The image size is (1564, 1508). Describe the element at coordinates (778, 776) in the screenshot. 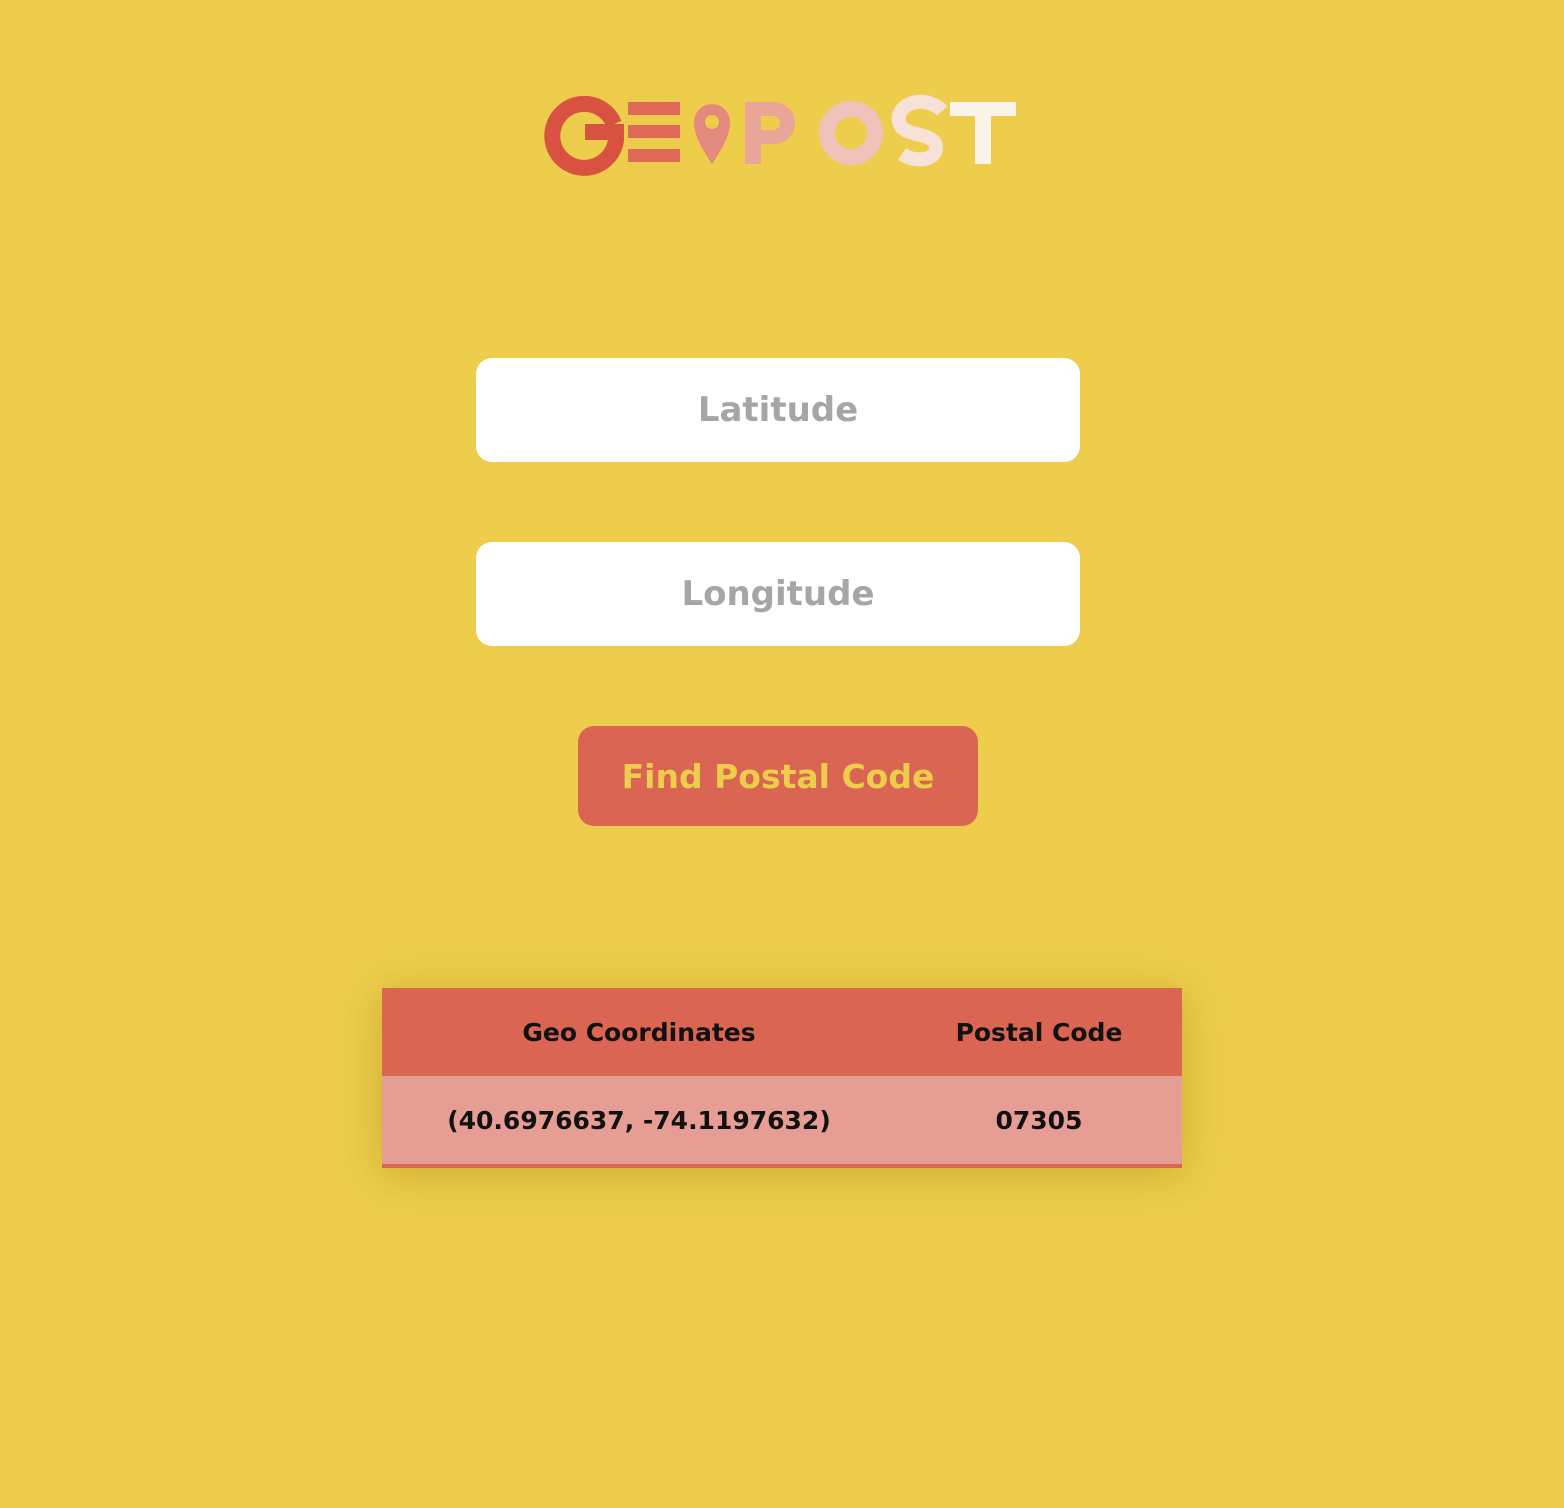

I see `find-postal-code-button: Find Postal Code` at that location.